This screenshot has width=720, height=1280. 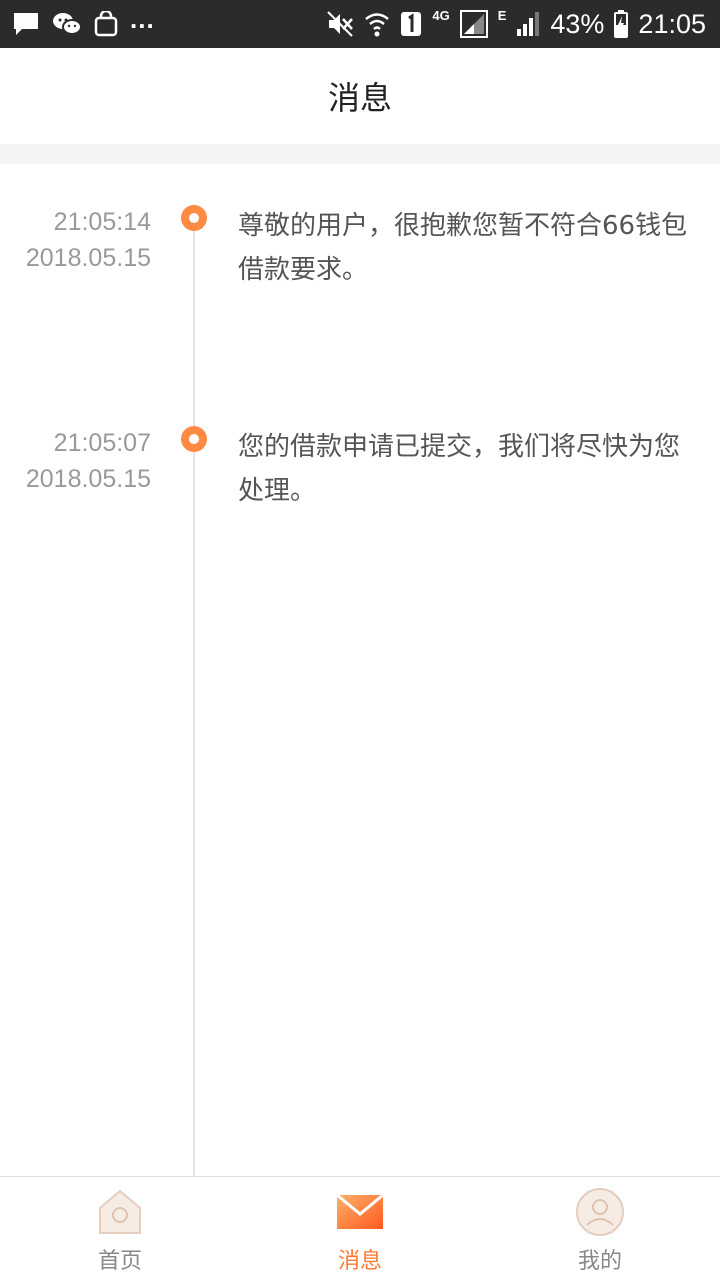 I want to click on home-icon, so click(x=120, y=1212).